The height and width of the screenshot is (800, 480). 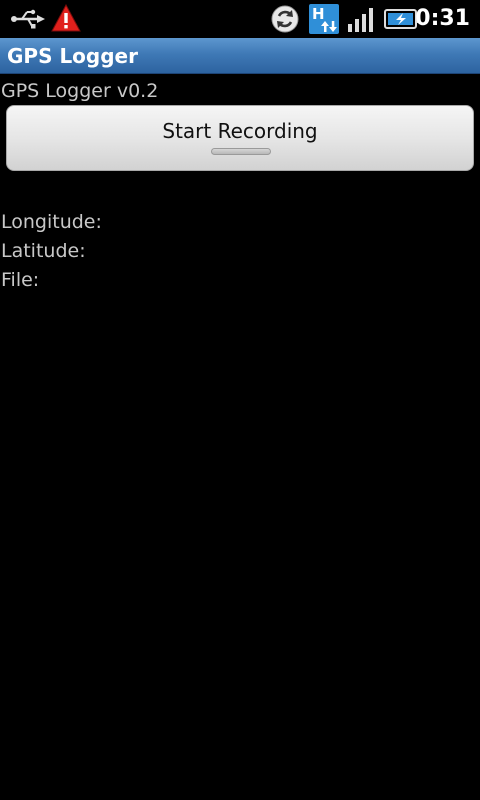 I want to click on hsdpa-icon: H, so click(x=324, y=19).